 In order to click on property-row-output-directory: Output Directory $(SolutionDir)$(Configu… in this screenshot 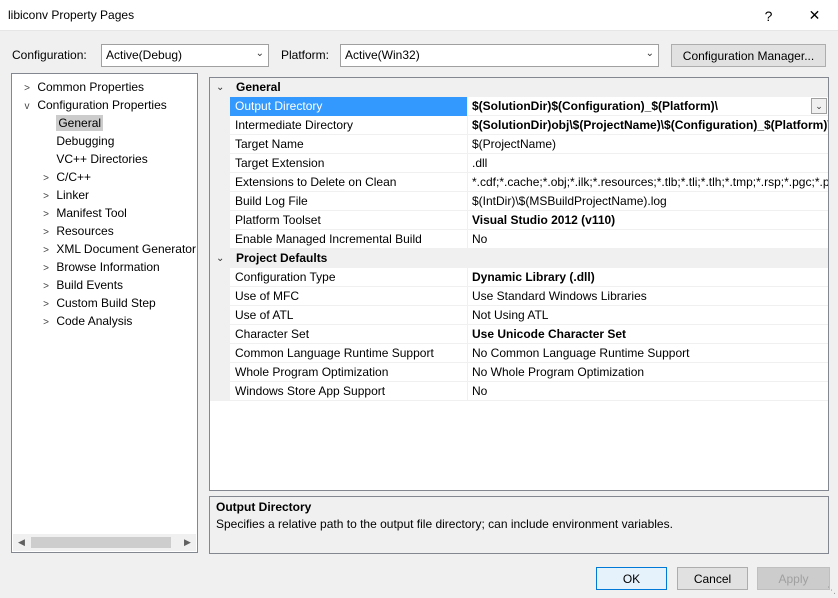, I will do `click(519, 106)`.